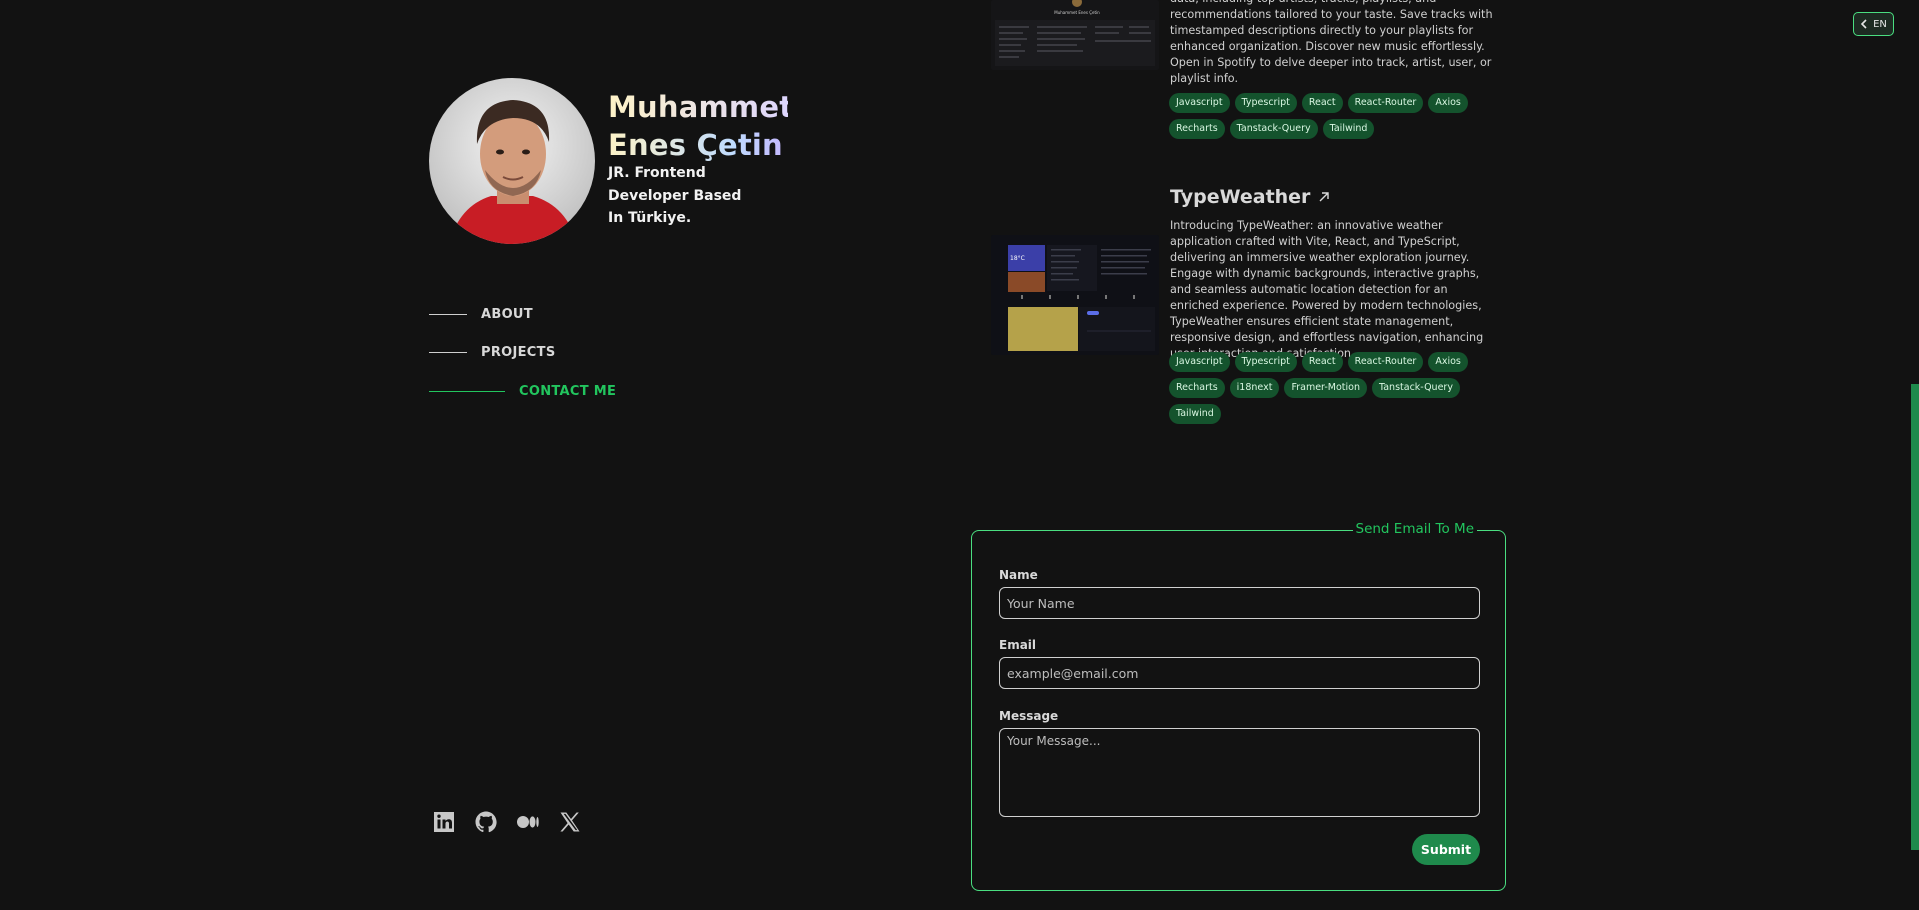 The image size is (1919, 910). Describe the element at coordinates (1239, 603) in the screenshot. I see `name-input` at that location.